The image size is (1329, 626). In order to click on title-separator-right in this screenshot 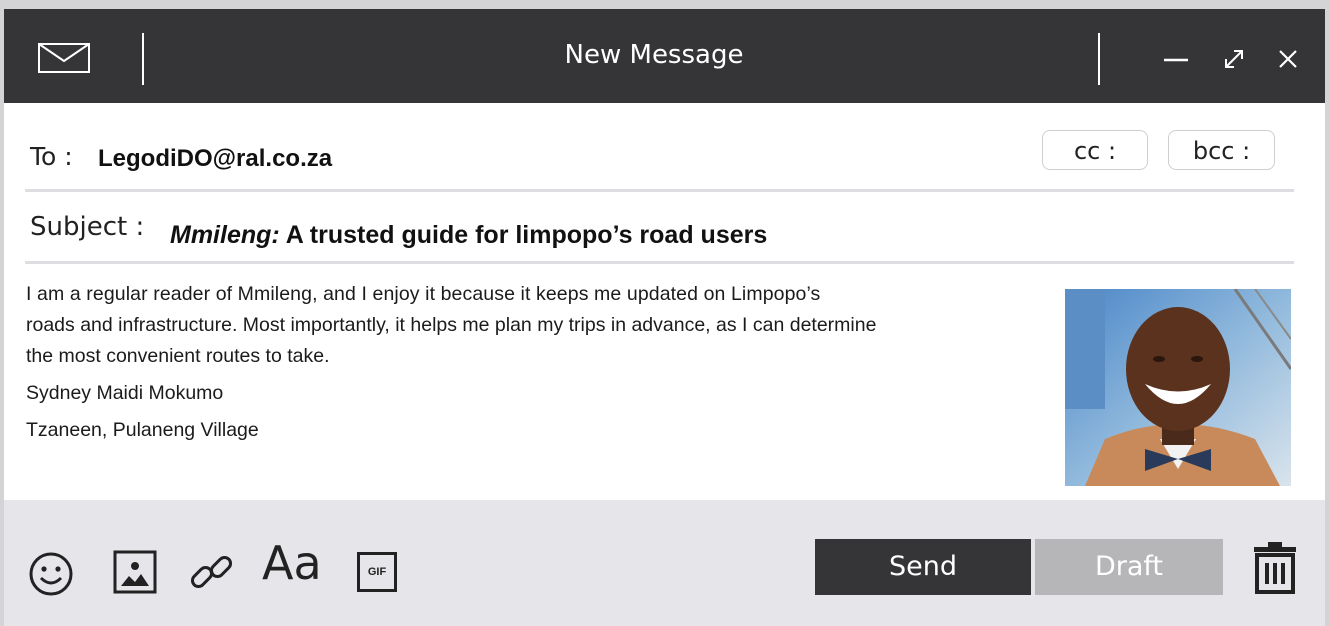, I will do `click(1099, 59)`.